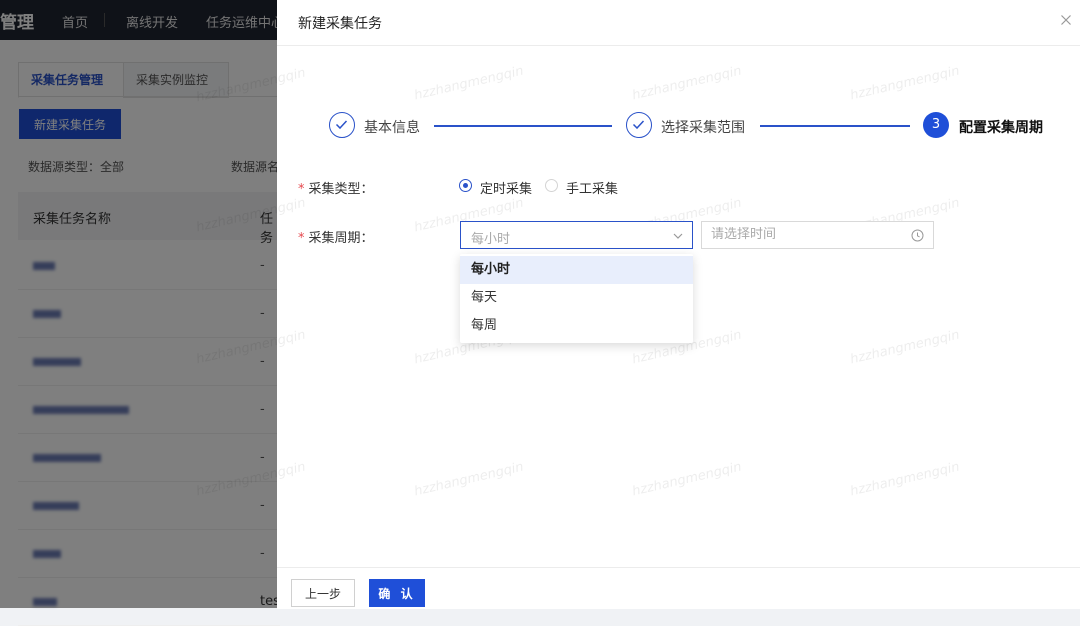 The image size is (1080, 626). What do you see at coordinates (336, 238) in the screenshot?
I see `collect-cycle-label: * 采集周期：` at bounding box center [336, 238].